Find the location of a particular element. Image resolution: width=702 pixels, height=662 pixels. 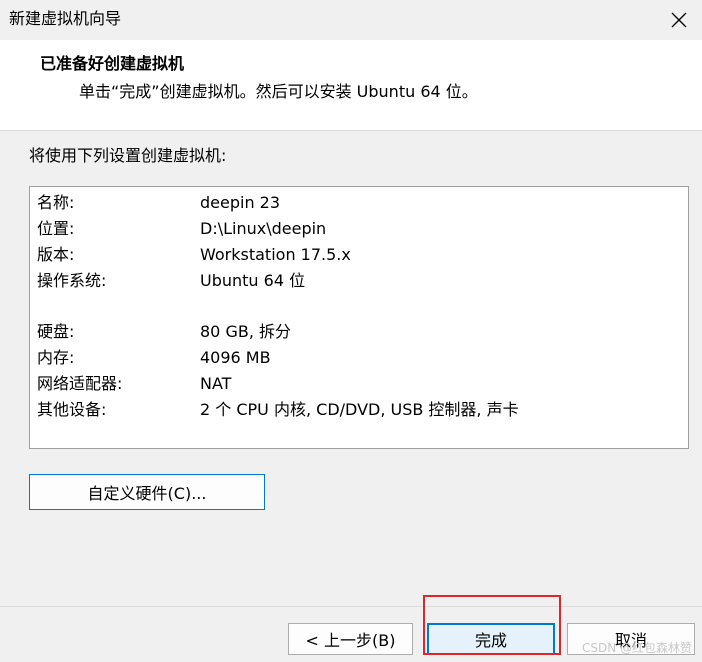

back-button: < 上一步(B) is located at coordinates (350, 639).